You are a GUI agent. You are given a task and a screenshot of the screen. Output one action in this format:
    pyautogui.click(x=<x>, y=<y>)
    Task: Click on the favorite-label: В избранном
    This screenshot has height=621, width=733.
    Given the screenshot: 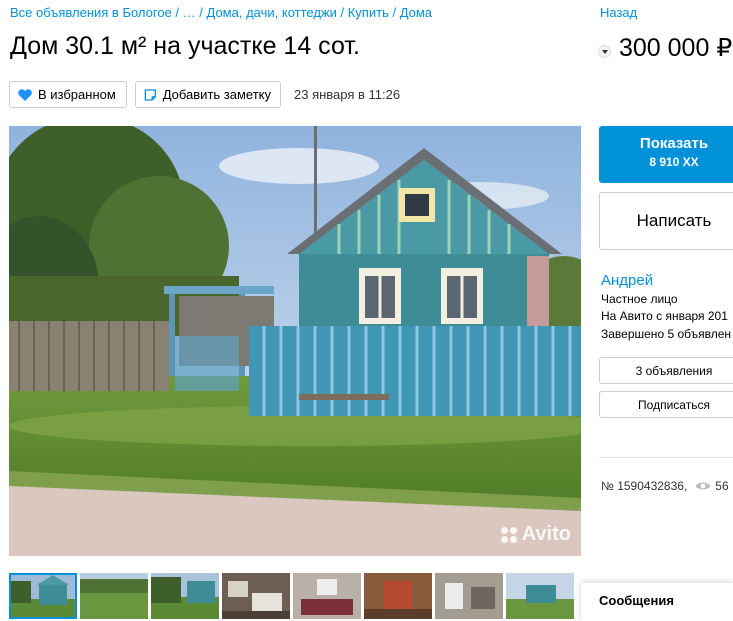 What is the action you would take?
    pyautogui.click(x=77, y=94)
    